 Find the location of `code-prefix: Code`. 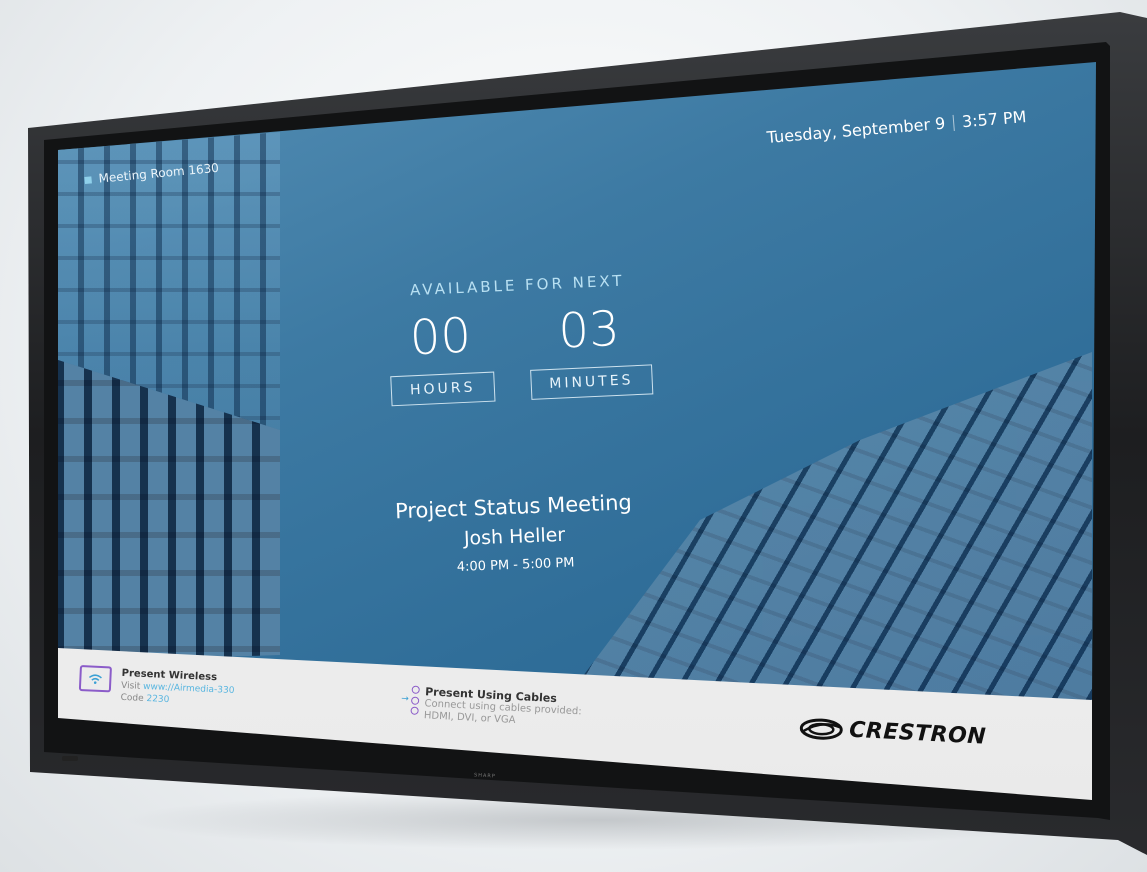

code-prefix: Code is located at coordinates (132, 698).